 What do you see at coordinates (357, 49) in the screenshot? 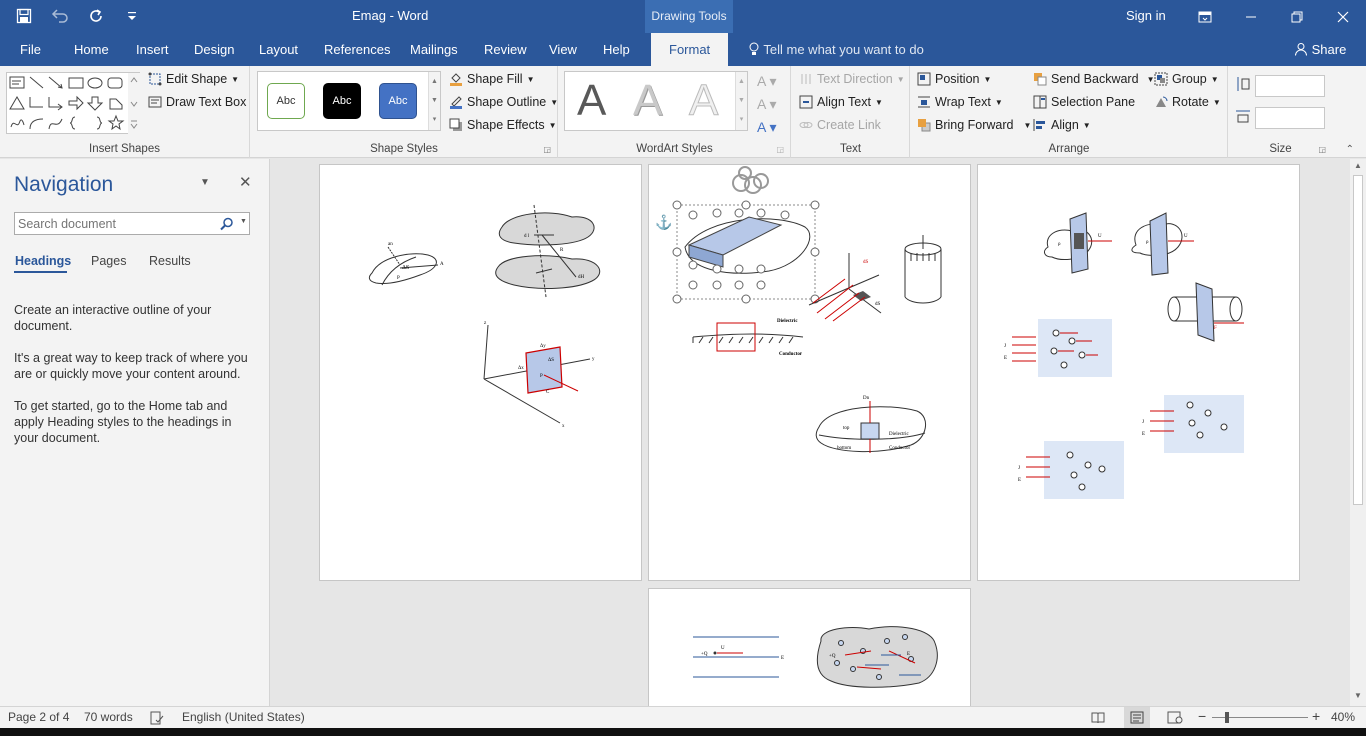
I see `tab-references: References` at bounding box center [357, 49].